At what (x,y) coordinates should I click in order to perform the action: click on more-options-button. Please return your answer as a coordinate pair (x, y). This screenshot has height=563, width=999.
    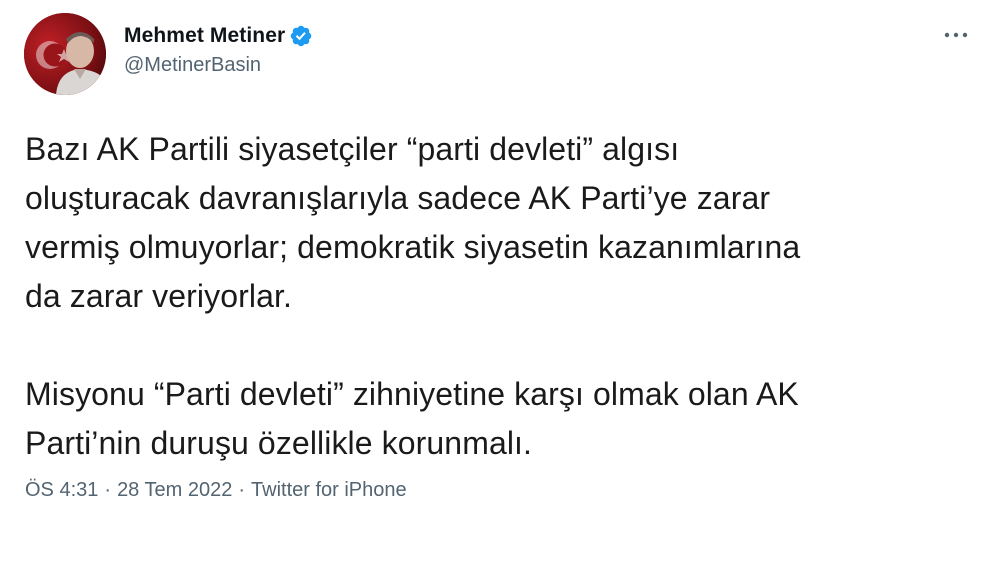
    Looking at the image, I should click on (956, 35).